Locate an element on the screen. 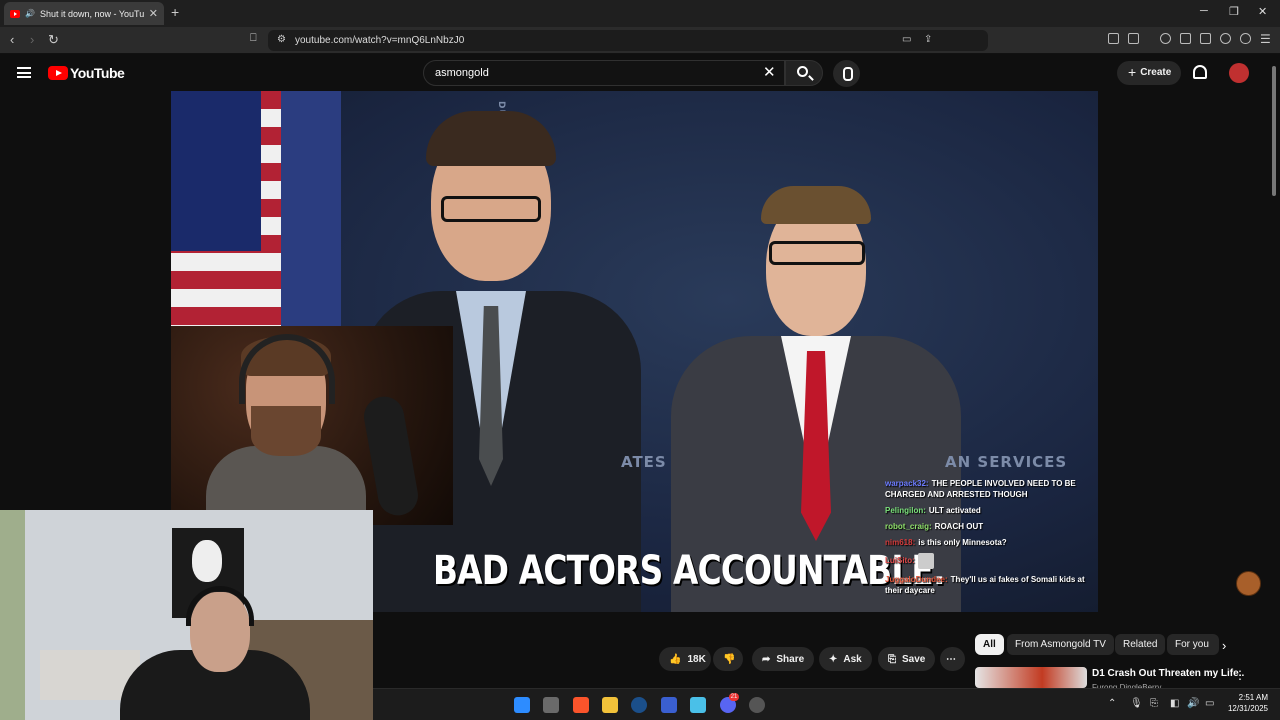 The height and width of the screenshot is (720, 1280). streamer-webcam is located at coordinates (312, 425).